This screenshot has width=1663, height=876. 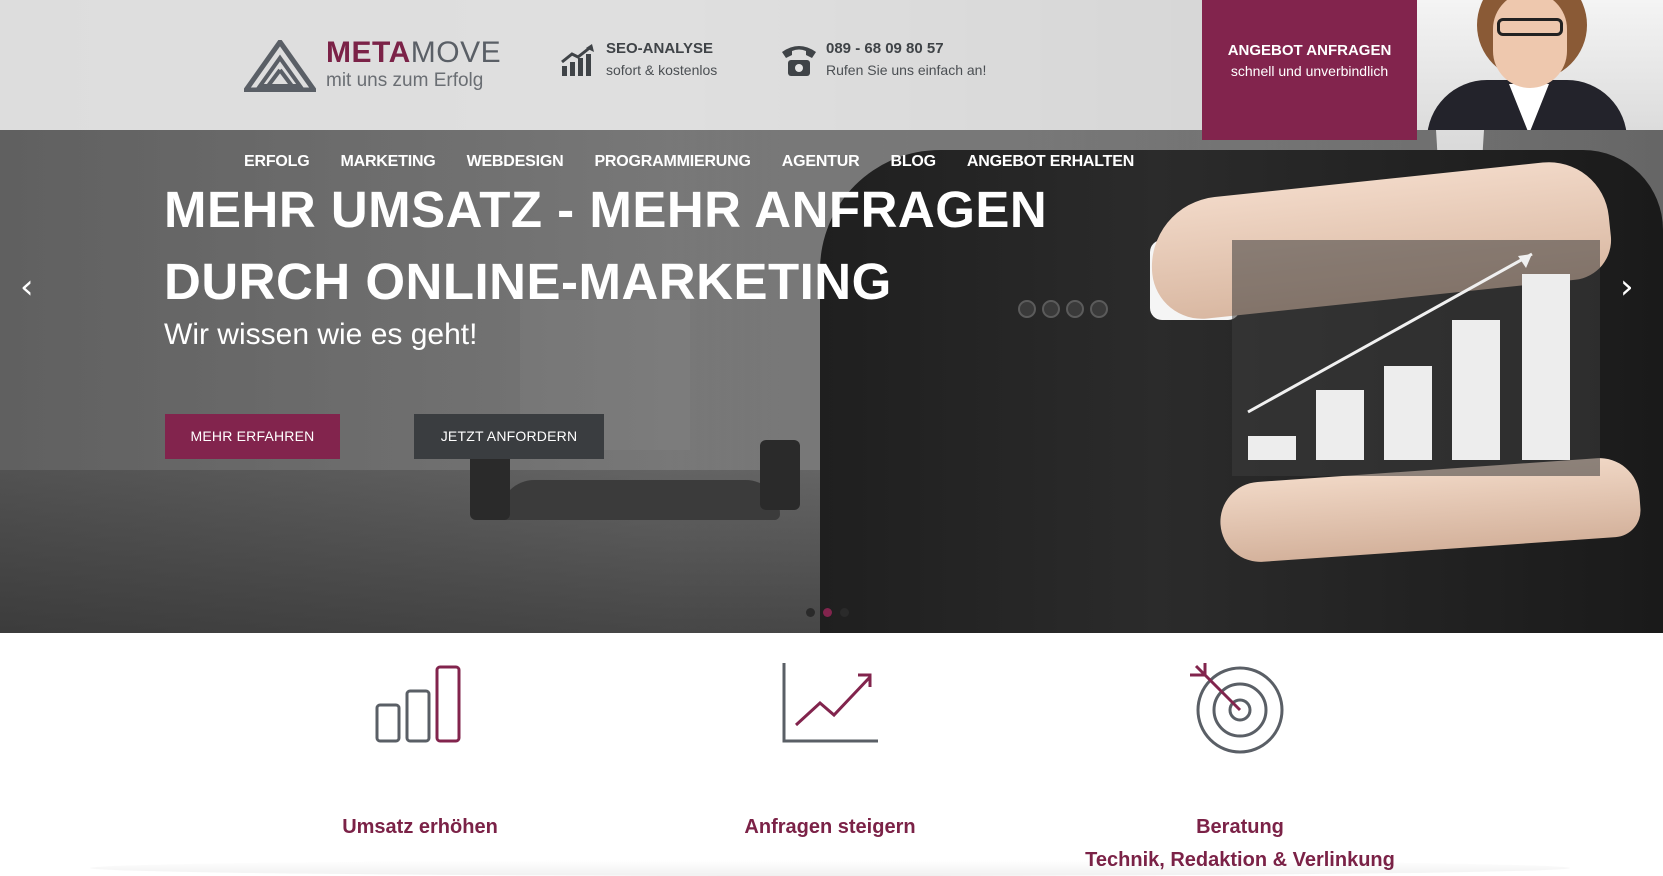 I want to click on consultant-portrait, so click(x=1540, y=65).